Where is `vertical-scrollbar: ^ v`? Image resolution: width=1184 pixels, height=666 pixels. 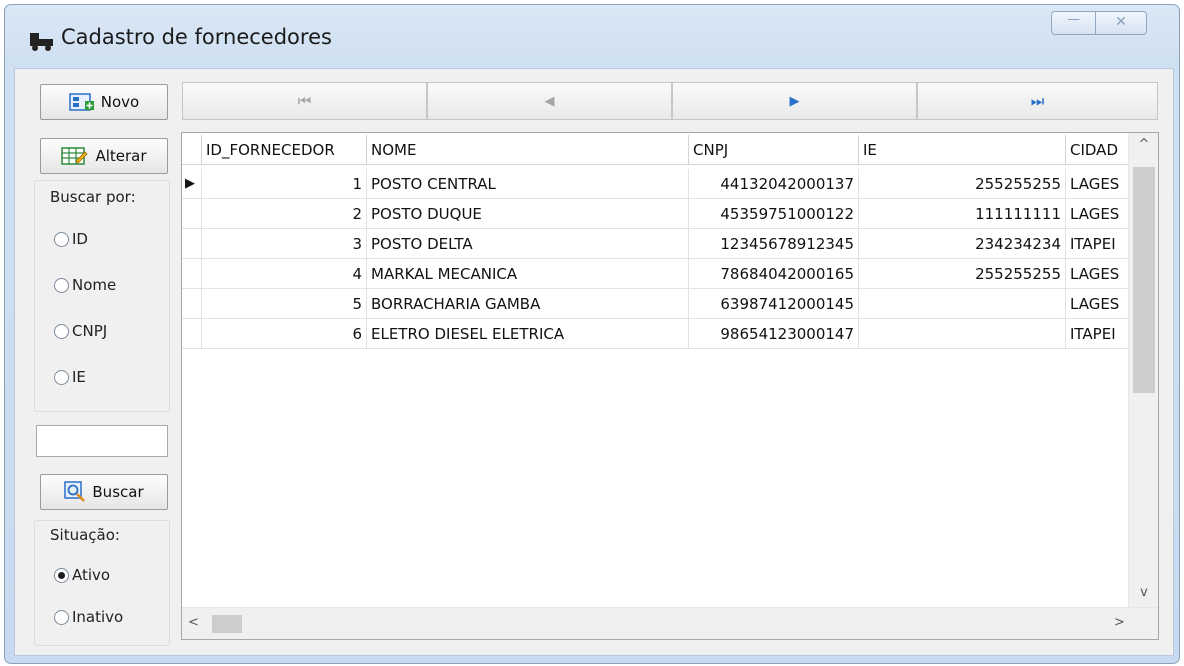
vertical-scrollbar: ^ v is located at coordinates (1143, 370).